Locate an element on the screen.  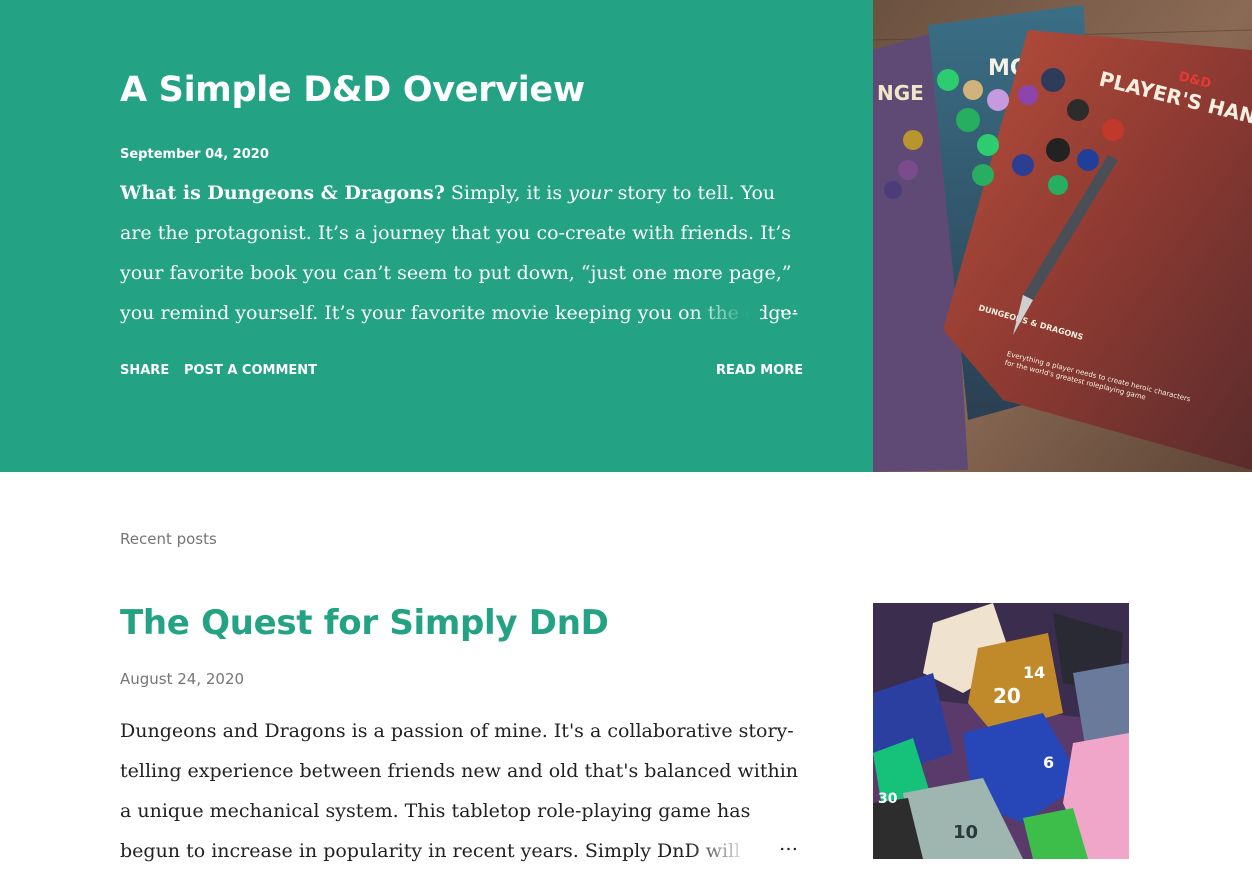
featured-post-date: September 04, 2020 is located at coordinates (194, 154).